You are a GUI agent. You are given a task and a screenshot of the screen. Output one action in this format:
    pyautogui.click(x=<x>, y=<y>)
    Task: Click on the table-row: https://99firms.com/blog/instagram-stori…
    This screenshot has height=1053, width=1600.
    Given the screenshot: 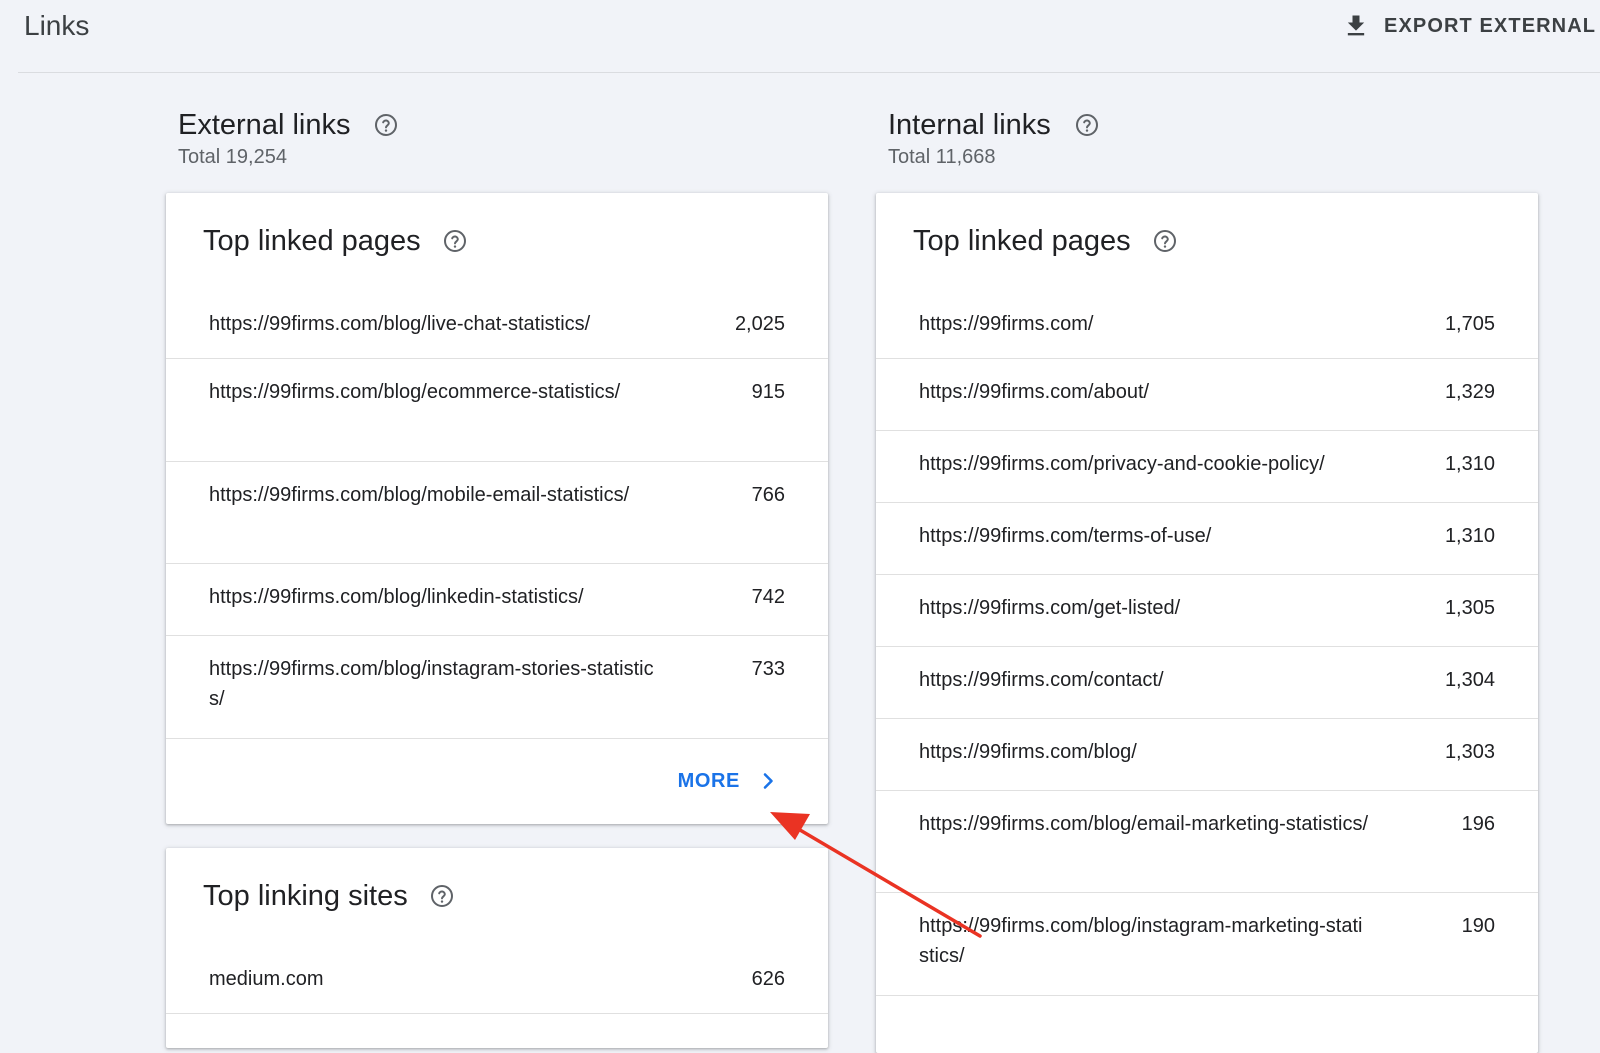 What is the action you would take?
    pyautogui.click(x=497, y=687)
    